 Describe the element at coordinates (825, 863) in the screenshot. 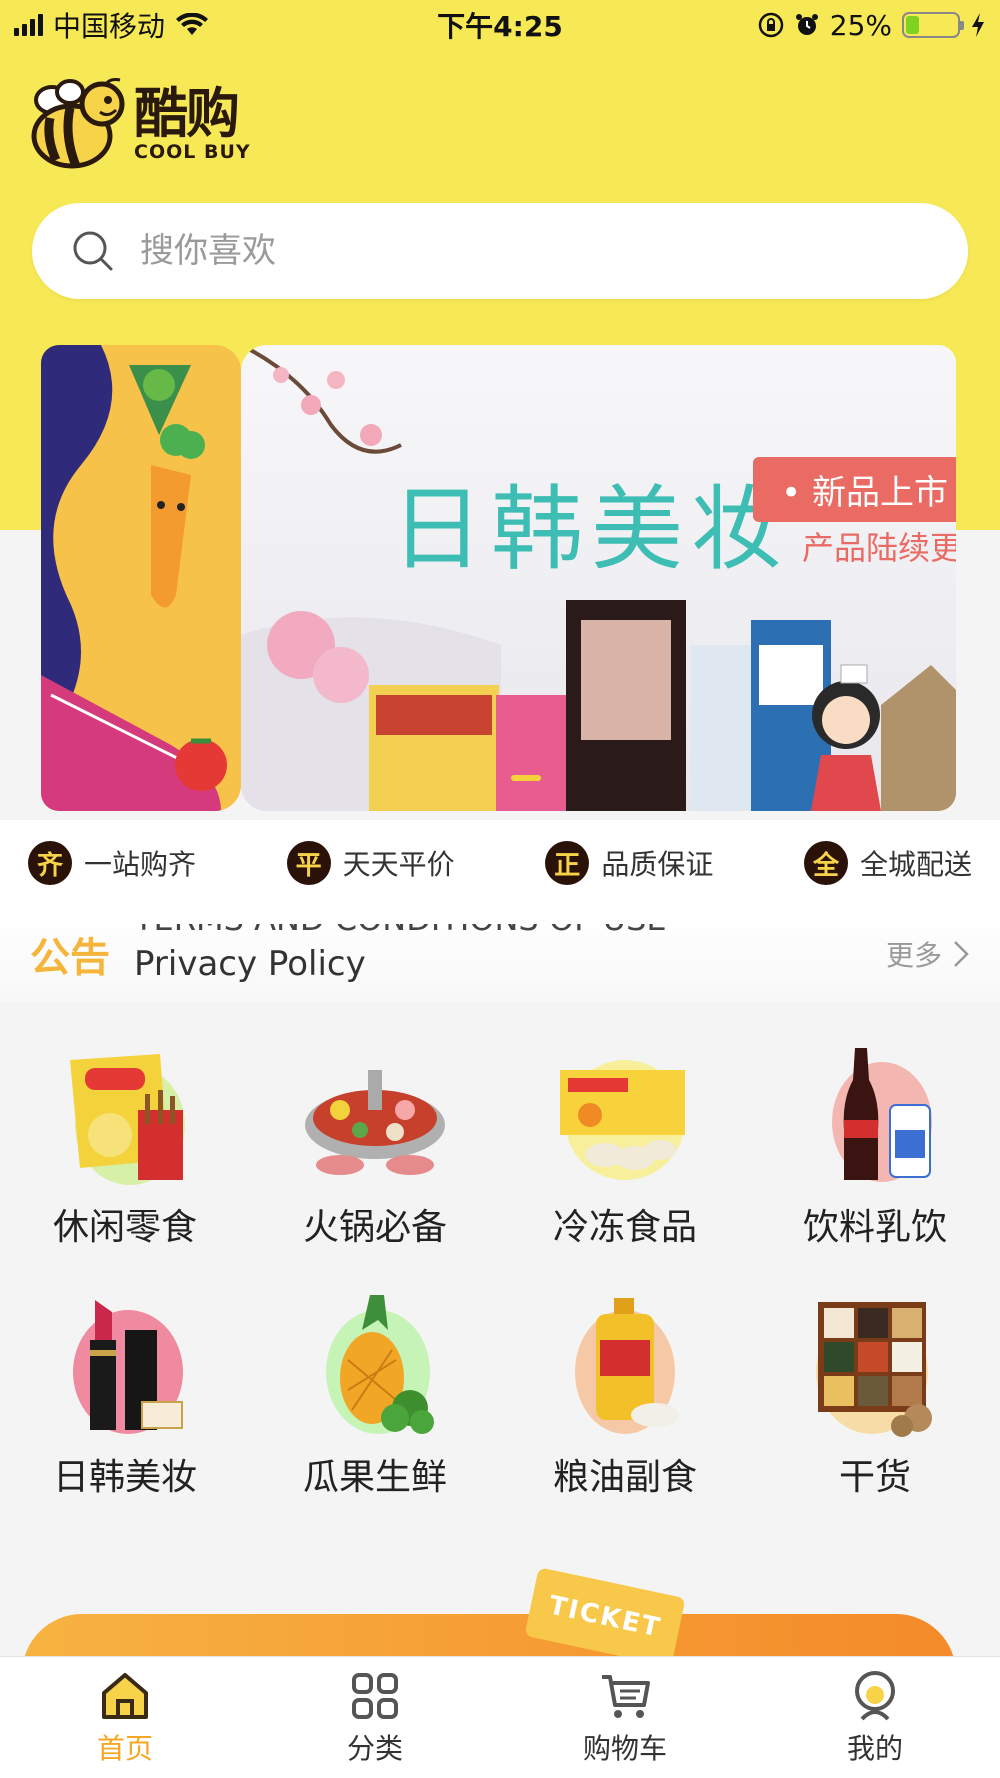

I see `feature-badge: 全` at that location.